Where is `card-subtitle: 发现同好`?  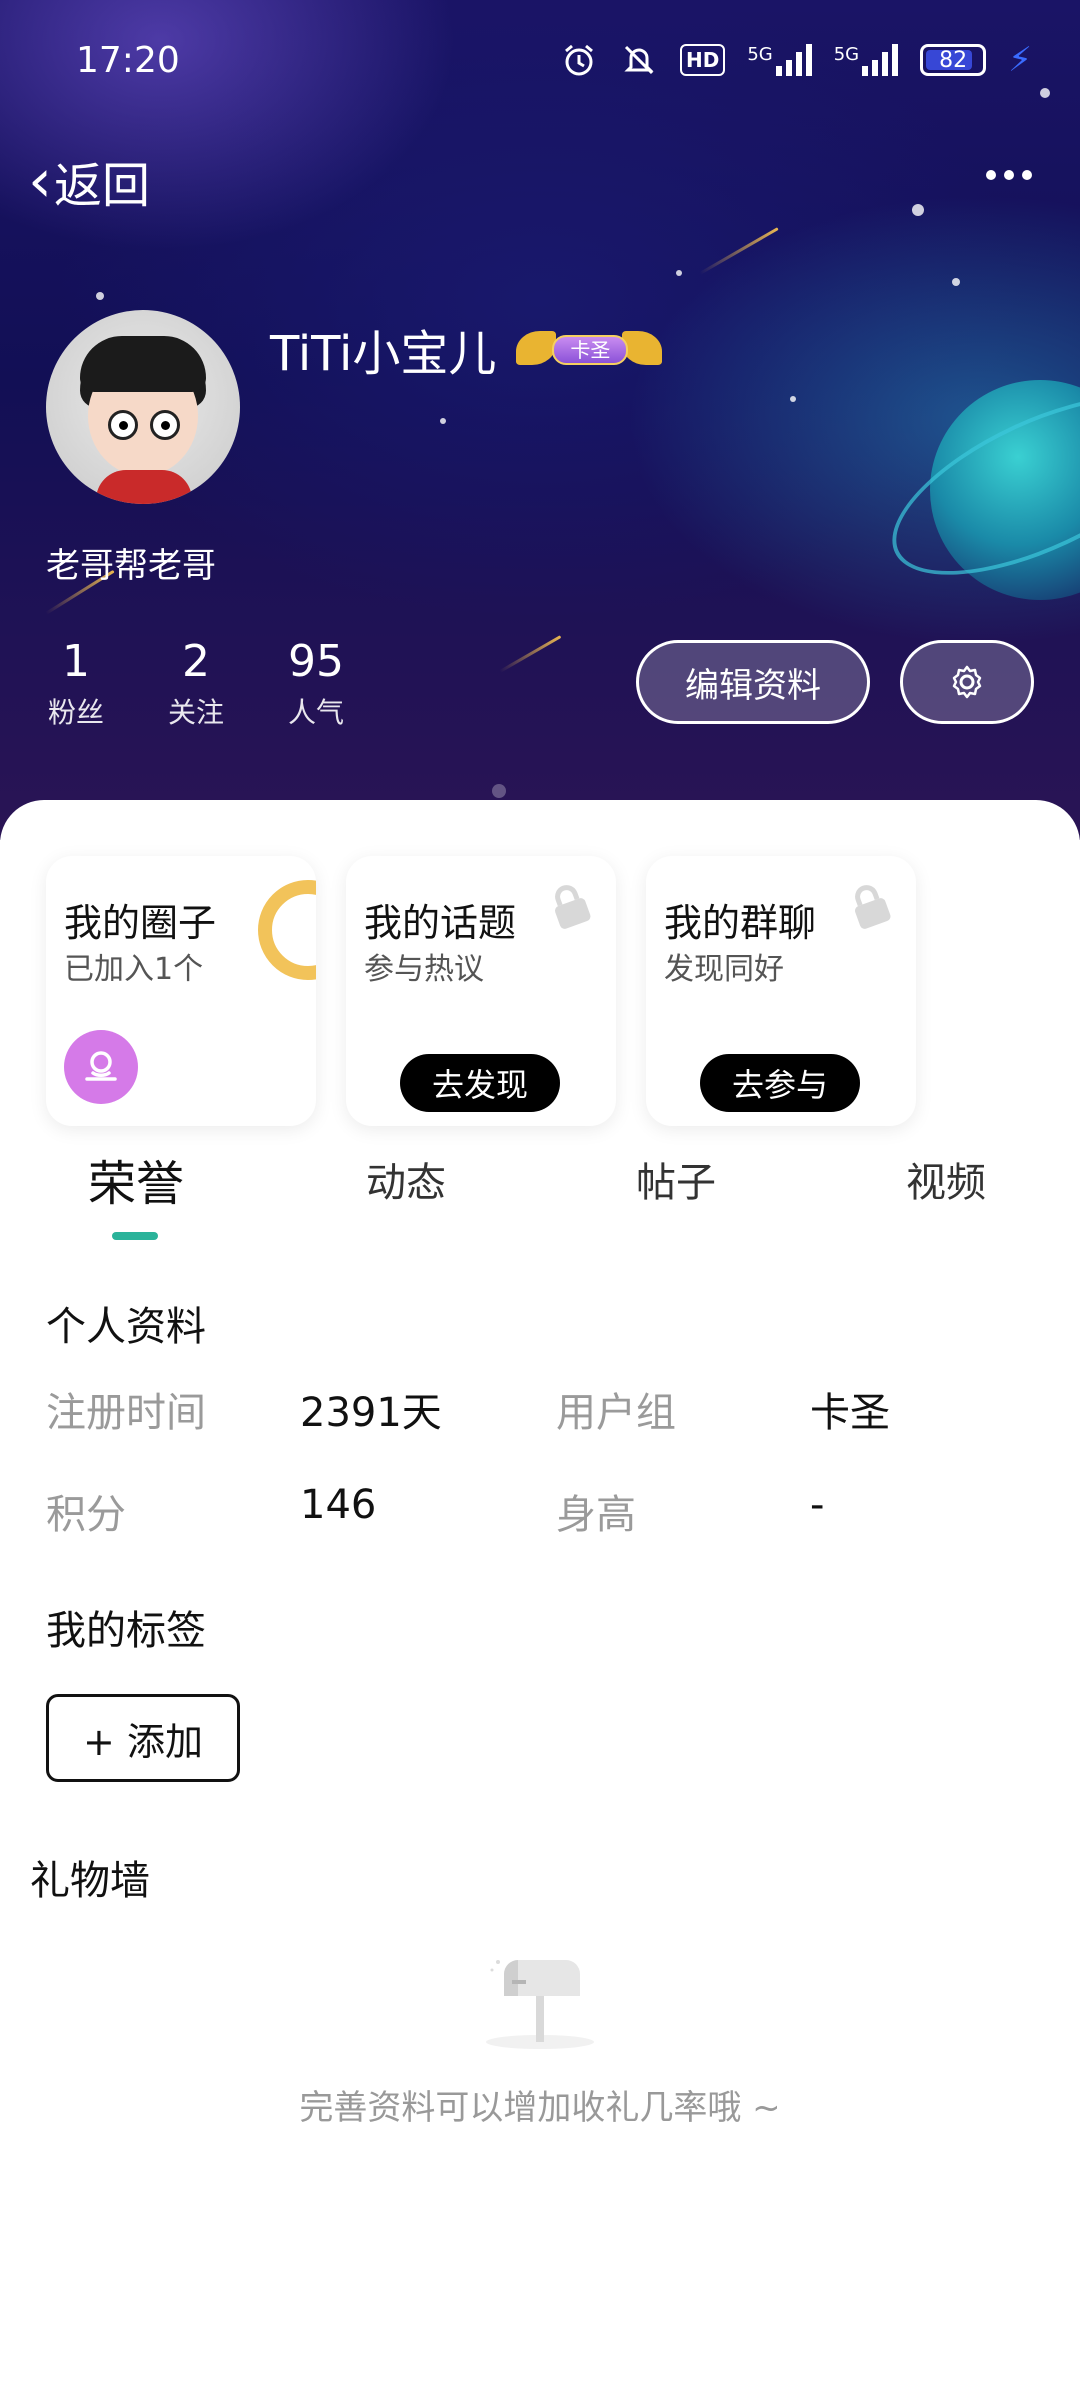
card-subtitle: 发现同好 is located at coordinates (724, 969).